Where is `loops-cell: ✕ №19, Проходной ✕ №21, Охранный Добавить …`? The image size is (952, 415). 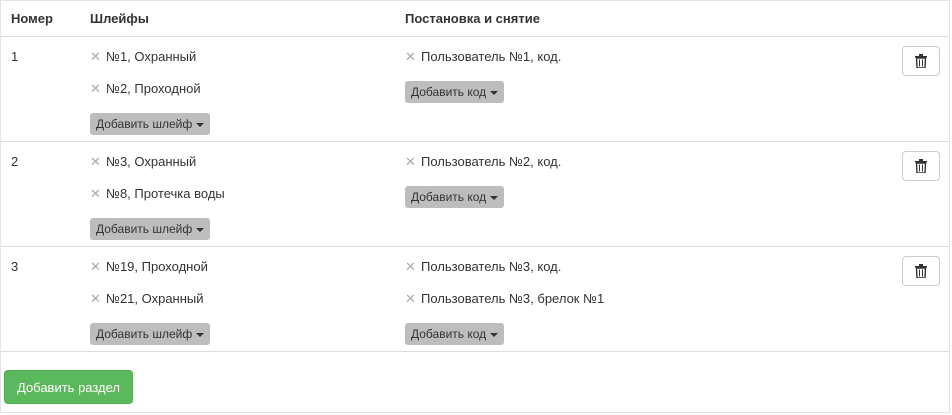
loops-cell: ✕ №19, Проходной ✕ №21, Охранный Добавить … is located at coordinates (150, 302).